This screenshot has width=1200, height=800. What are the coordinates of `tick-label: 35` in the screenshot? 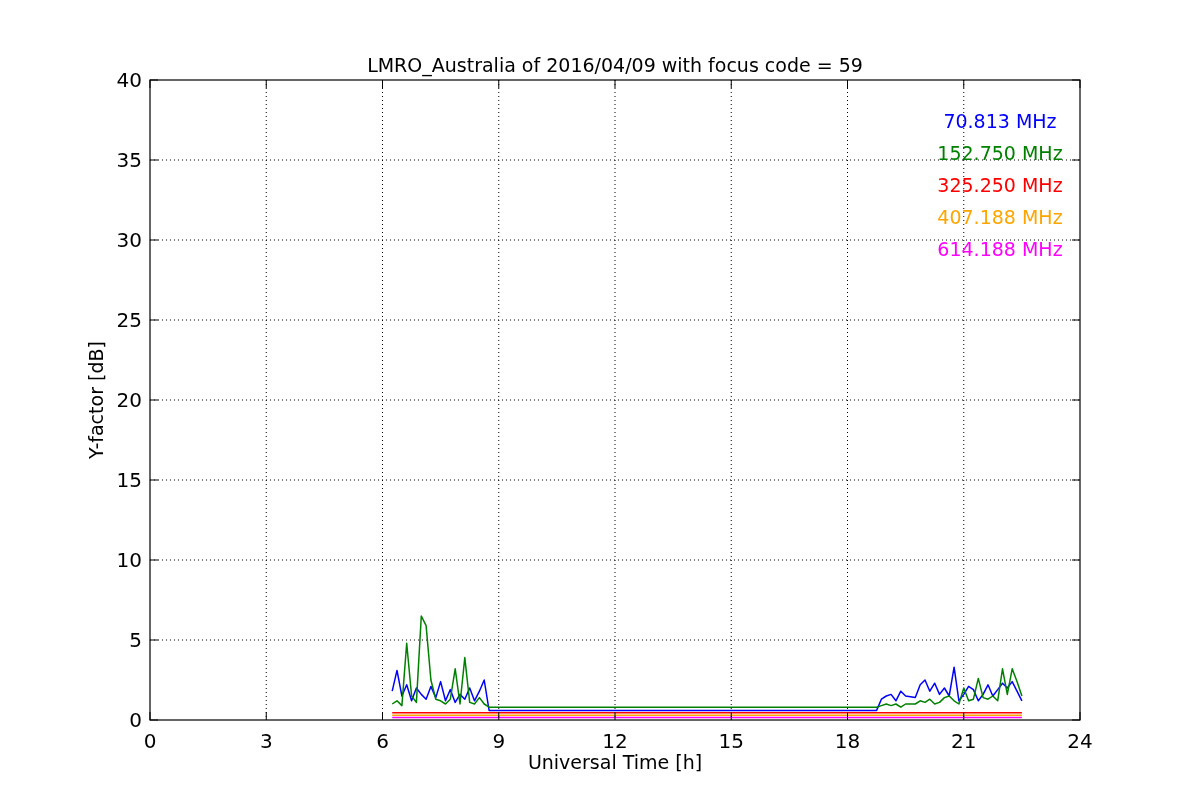 It's located at (129, 160).